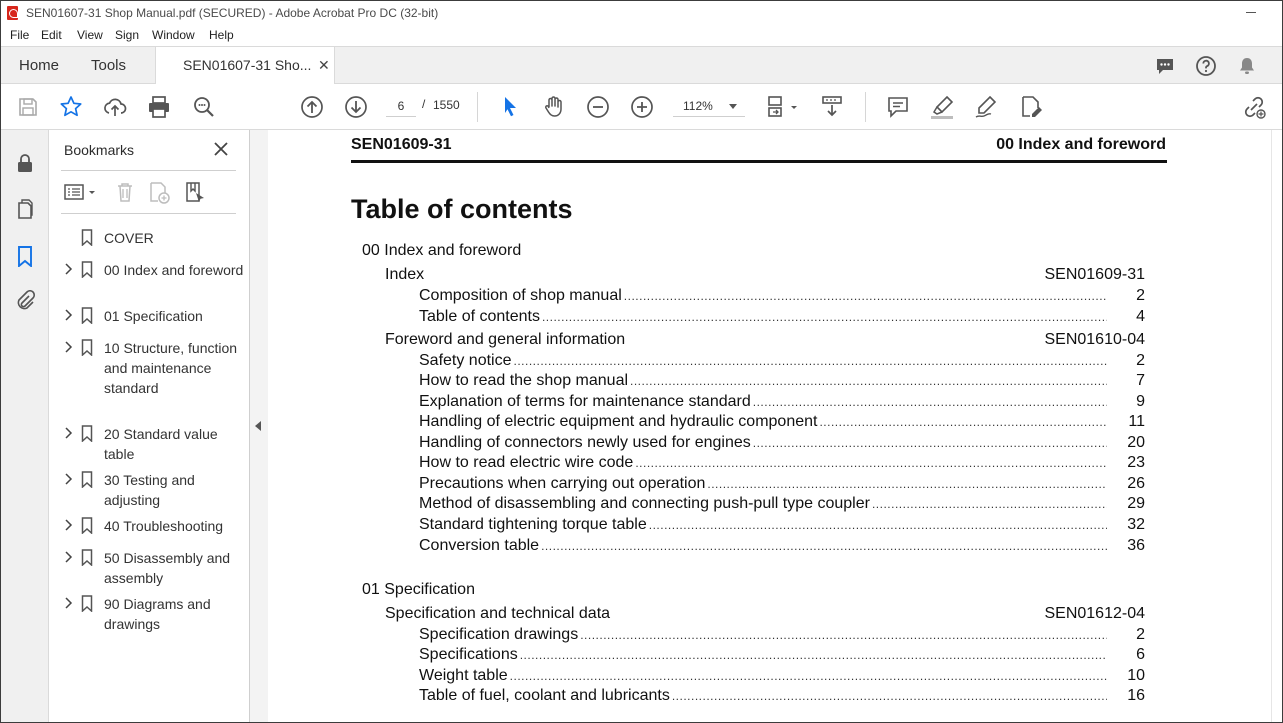  I want to click on toc-entry: How to read electric wire code 23, so click(782, 464).